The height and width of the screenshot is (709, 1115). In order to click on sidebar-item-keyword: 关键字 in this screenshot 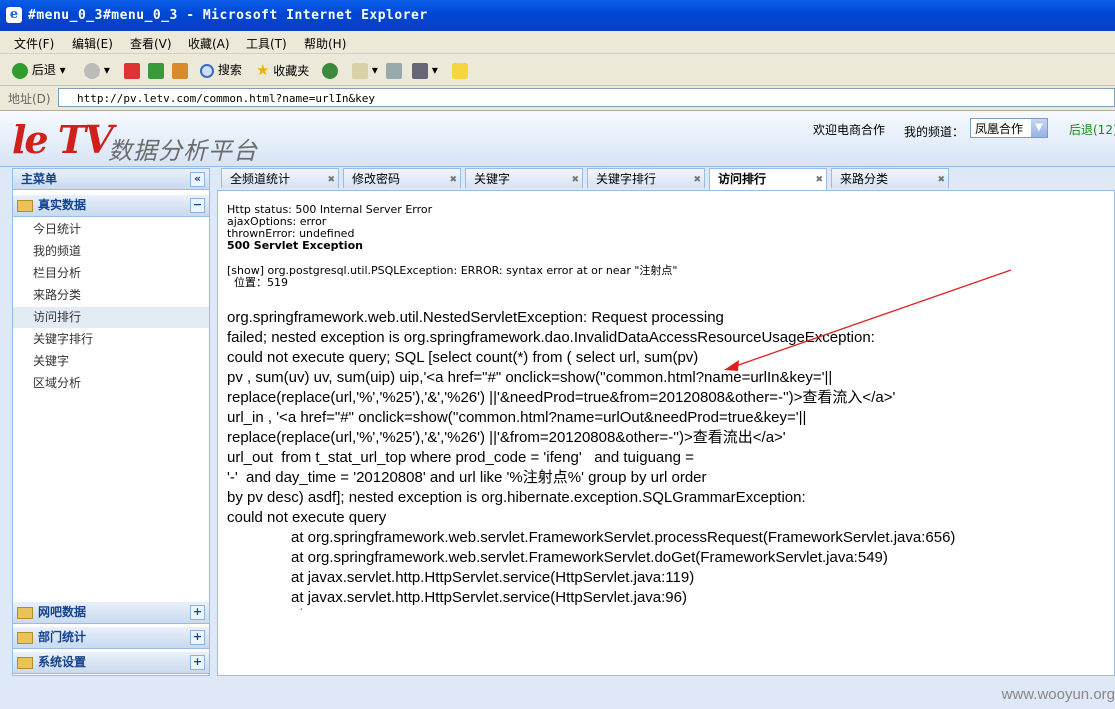, I will do `click(121, 361)`.